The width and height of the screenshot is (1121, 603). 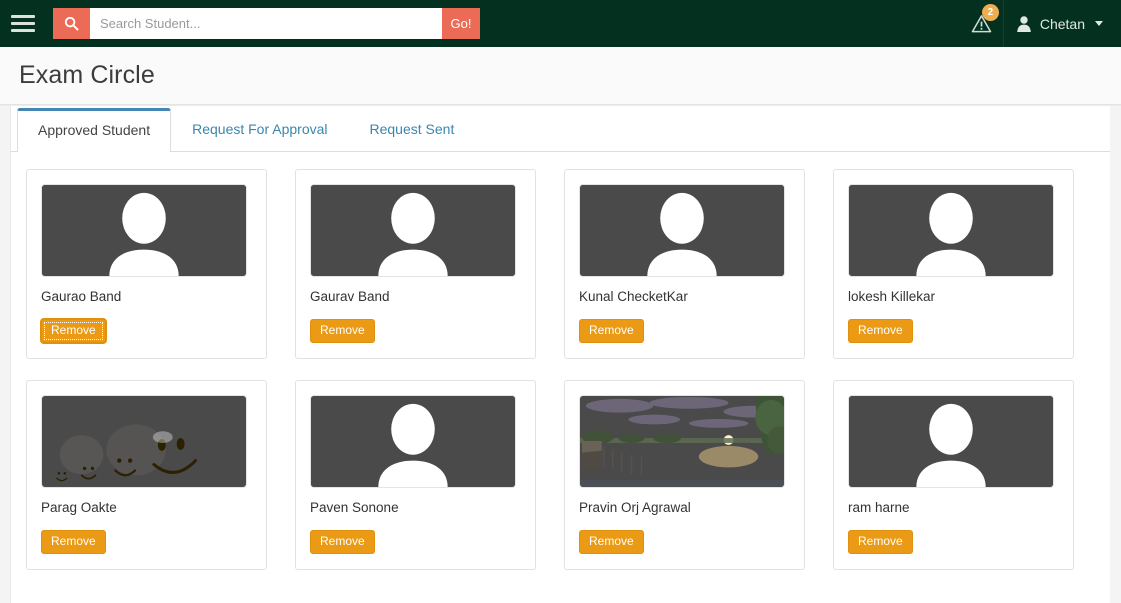 I want to click on student-card: Paven Sonone Remove, so click(x=415, y=475).